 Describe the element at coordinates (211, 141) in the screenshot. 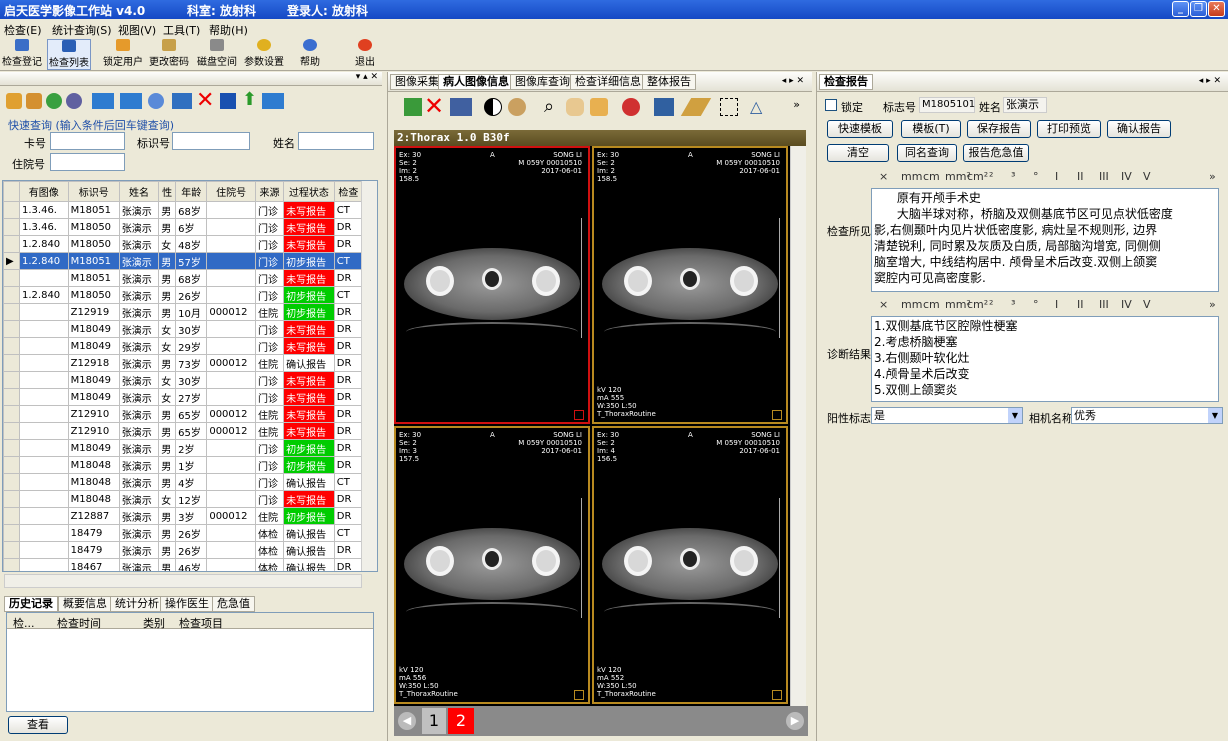

I see `mark-input` at that location.